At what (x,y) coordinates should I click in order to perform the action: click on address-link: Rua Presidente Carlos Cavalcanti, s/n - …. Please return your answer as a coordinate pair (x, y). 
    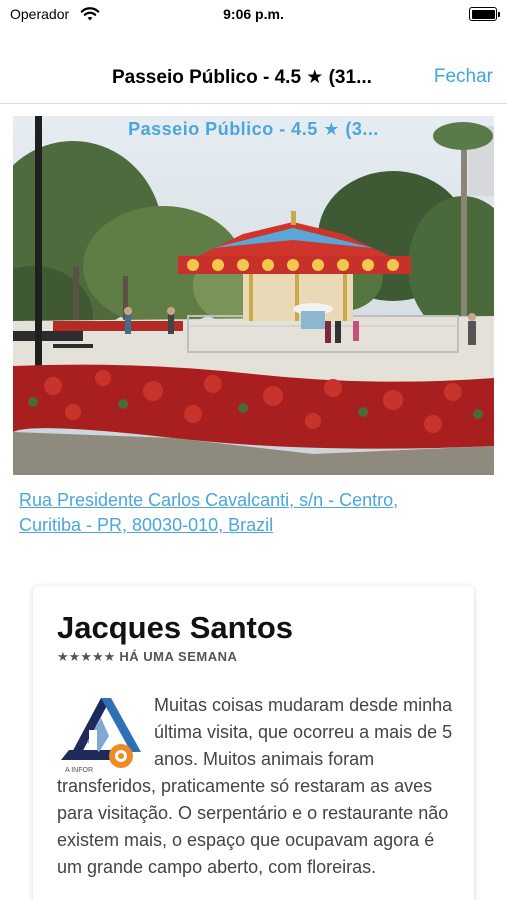
    Looking at the image, I should click on (254, 513).